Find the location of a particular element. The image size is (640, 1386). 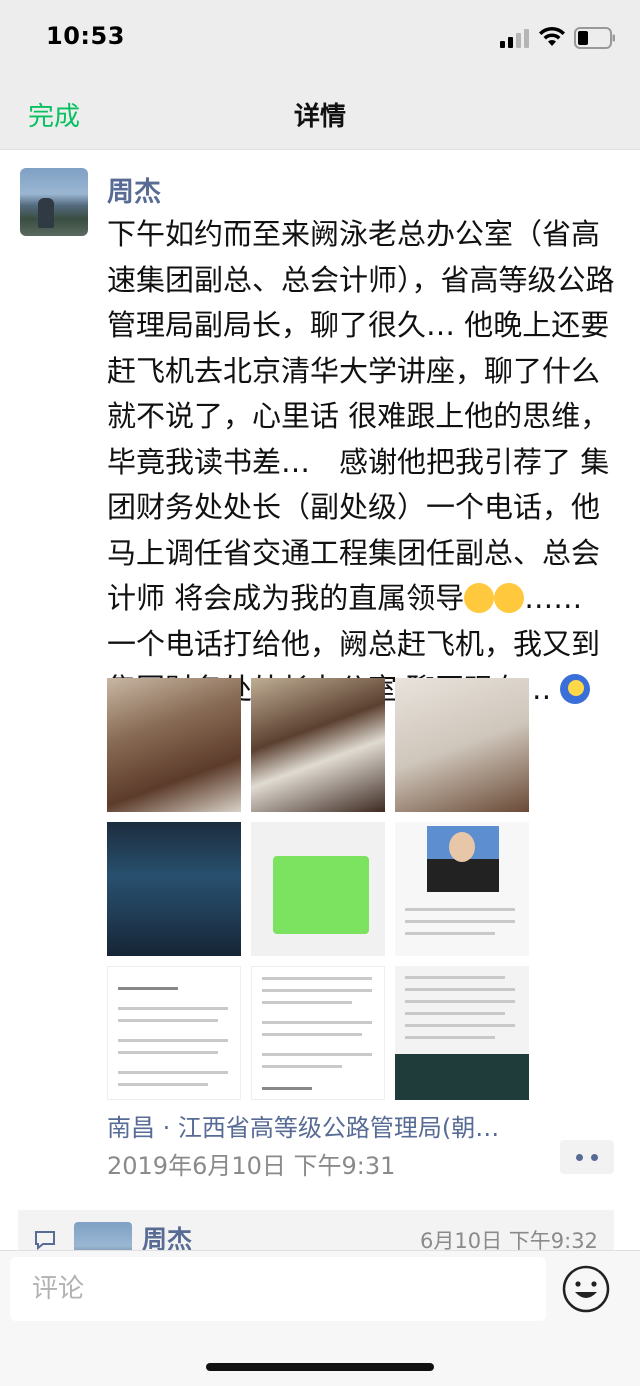

page-title: 详情 is located at coordinates (319, 117).